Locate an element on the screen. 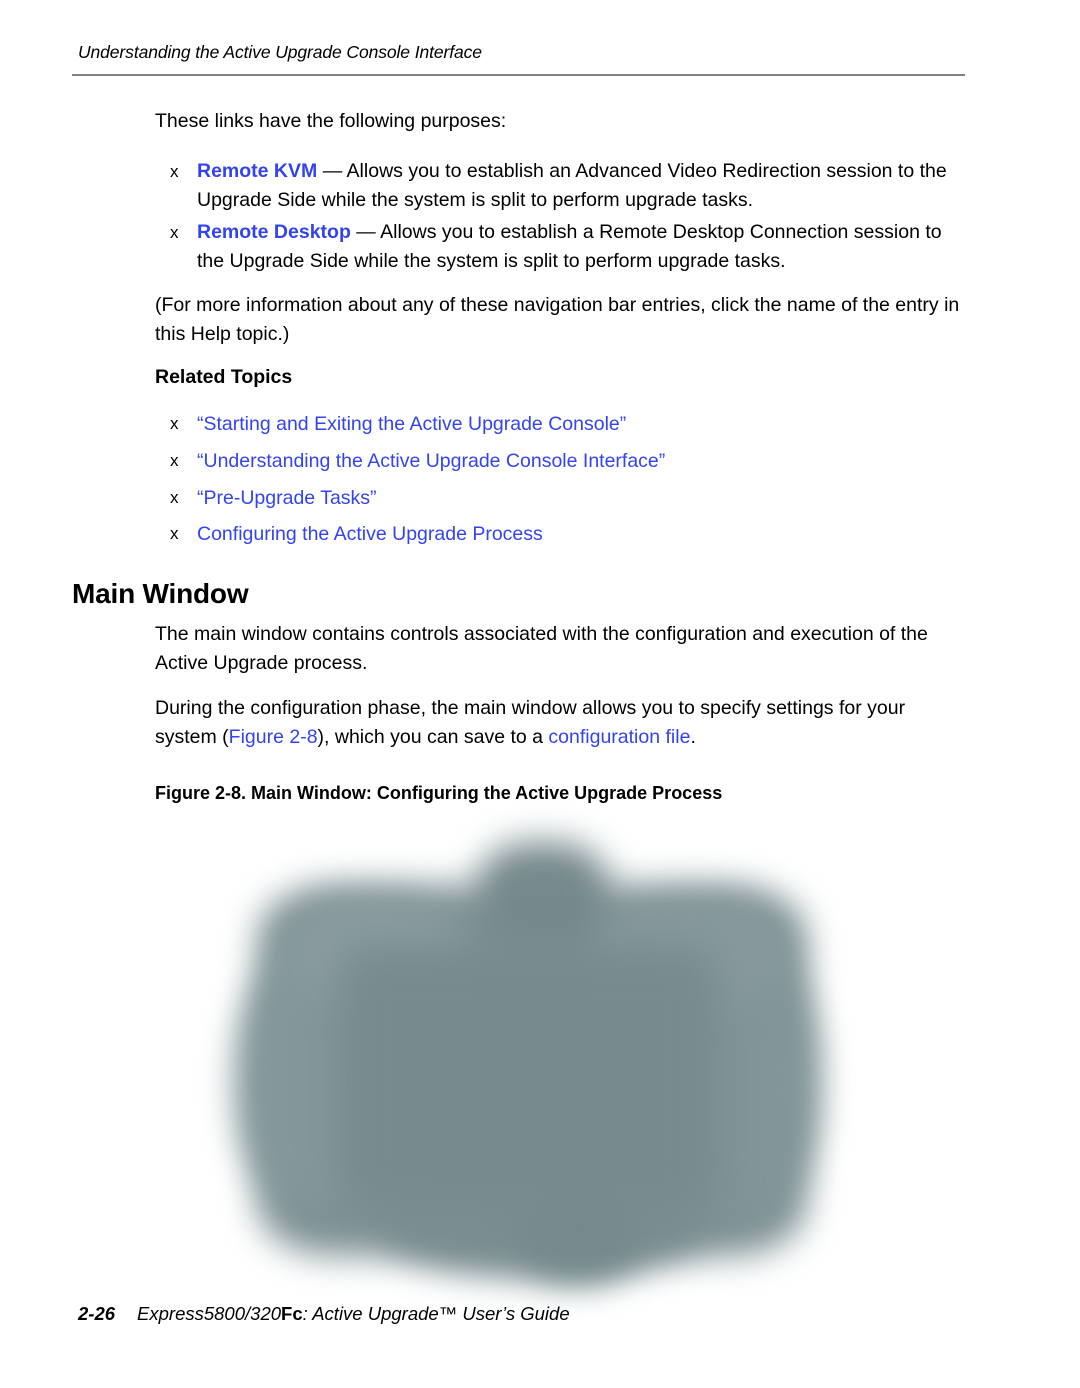 This screenshot has height=1388, width=1080. related-topic-item-3: x Configuring the Active Upgrade Process is located at coordinates (356, 534).